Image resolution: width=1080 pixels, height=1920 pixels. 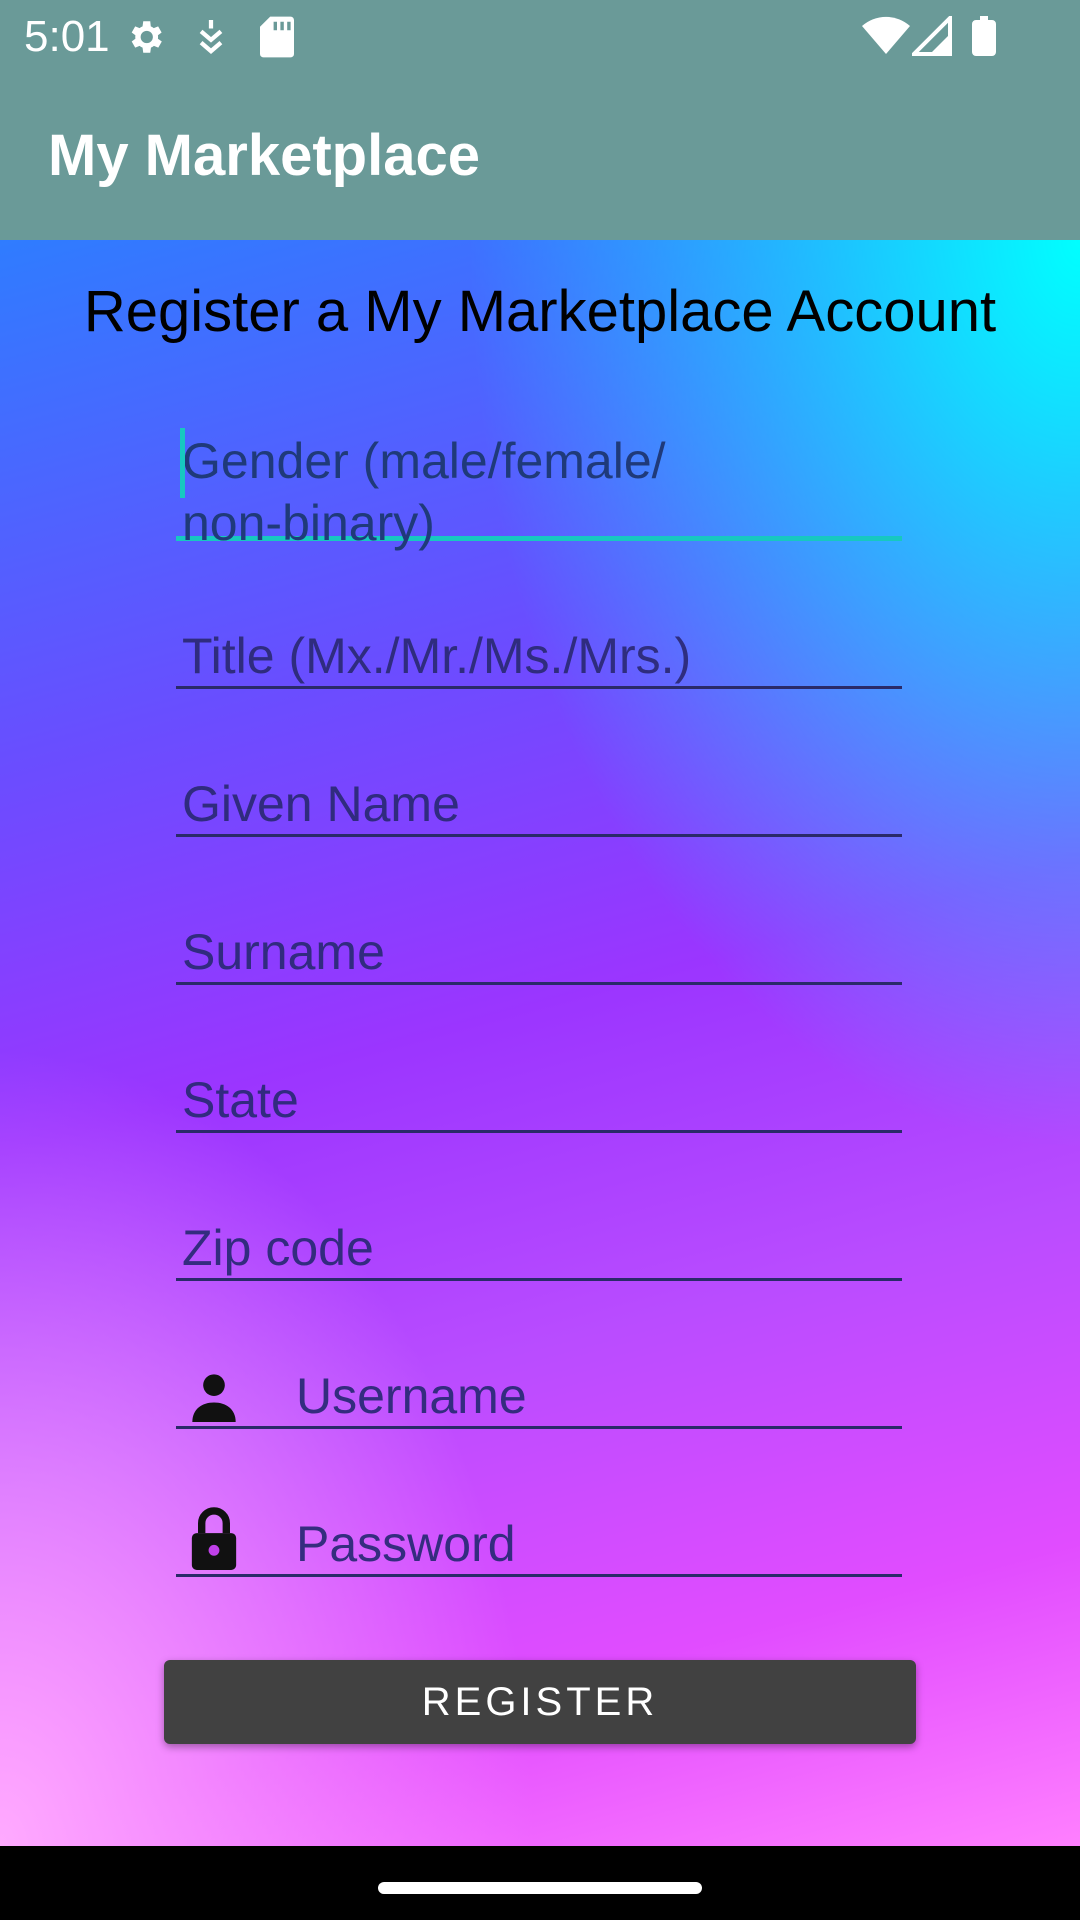 What do you see at coordinates (214, 1398) in the screenshot?
I see `person-icon` at bounding box center [214, 1398].